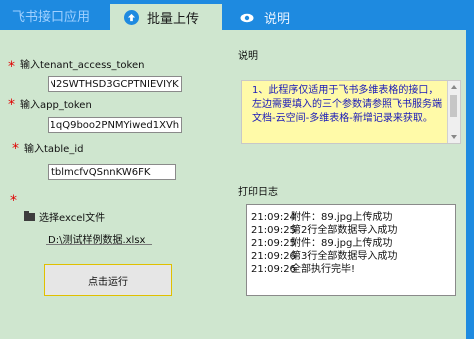 The height and width of the screenshot is (339, 474). I want to click on tab-bar: 飞书接口应用 批量上传 说明, so click(237, 15).